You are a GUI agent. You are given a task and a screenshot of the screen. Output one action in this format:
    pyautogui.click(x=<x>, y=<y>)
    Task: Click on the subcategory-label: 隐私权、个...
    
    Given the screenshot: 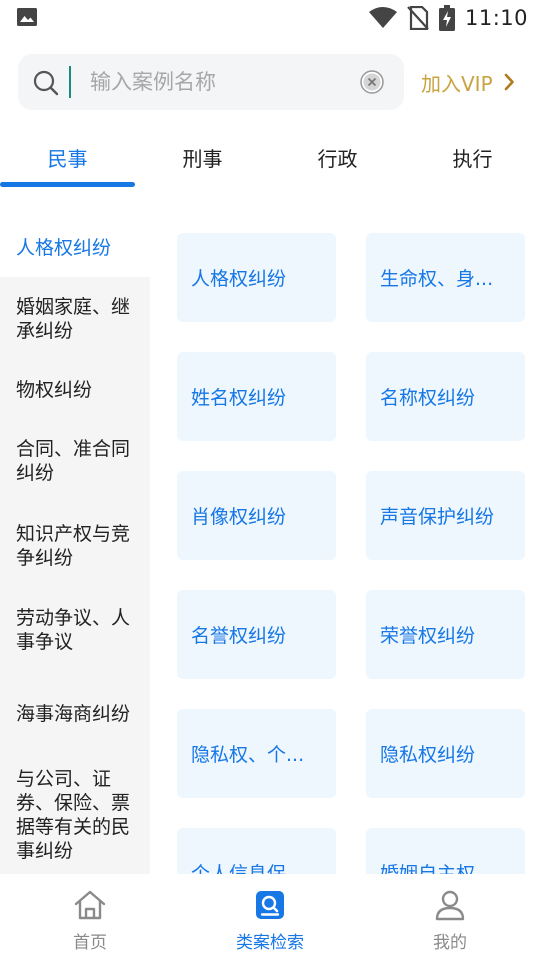 What is the action you would take?
    pyautogui.click(x=248, y=755)
    